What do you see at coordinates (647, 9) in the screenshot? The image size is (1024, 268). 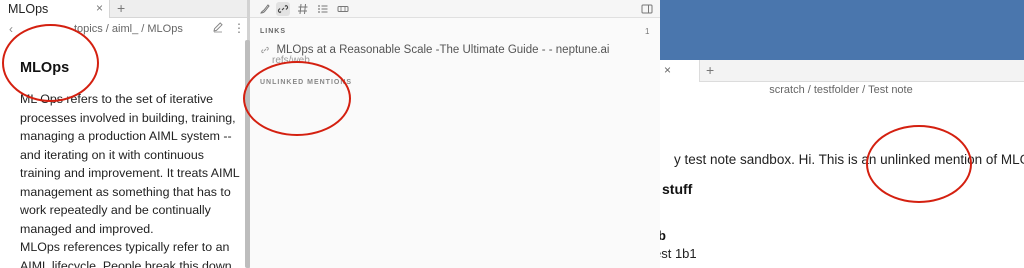 I see `sidebar-toggle-icon` at bounding box center [647, 9].